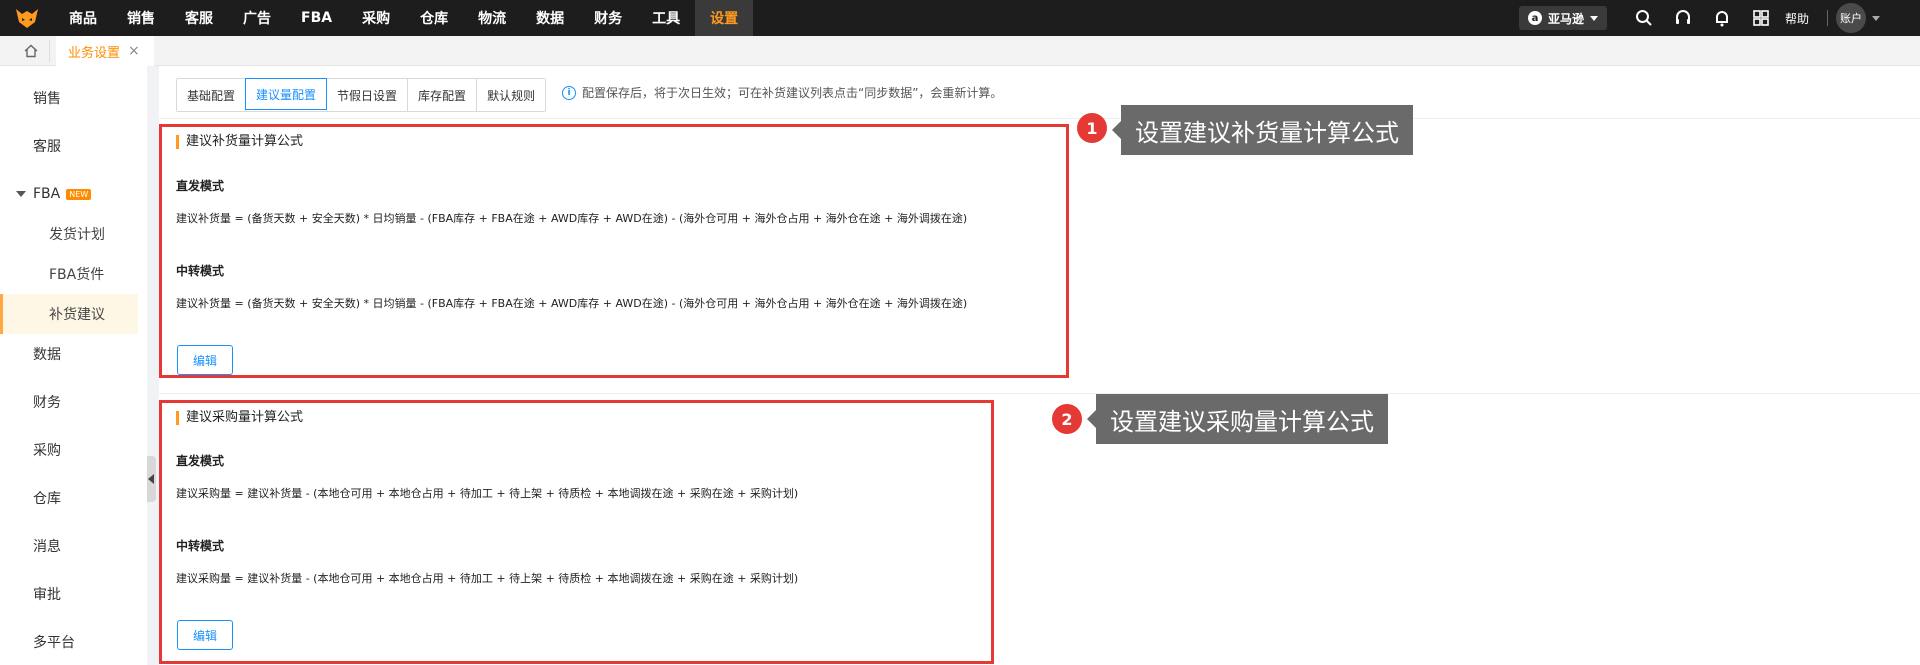 The image size is (1920, 665). What do you see at coordinates (54, 643) in the screenshot?
I see `sidebar-item-label: 多平台` at bounding box center [54, 643].